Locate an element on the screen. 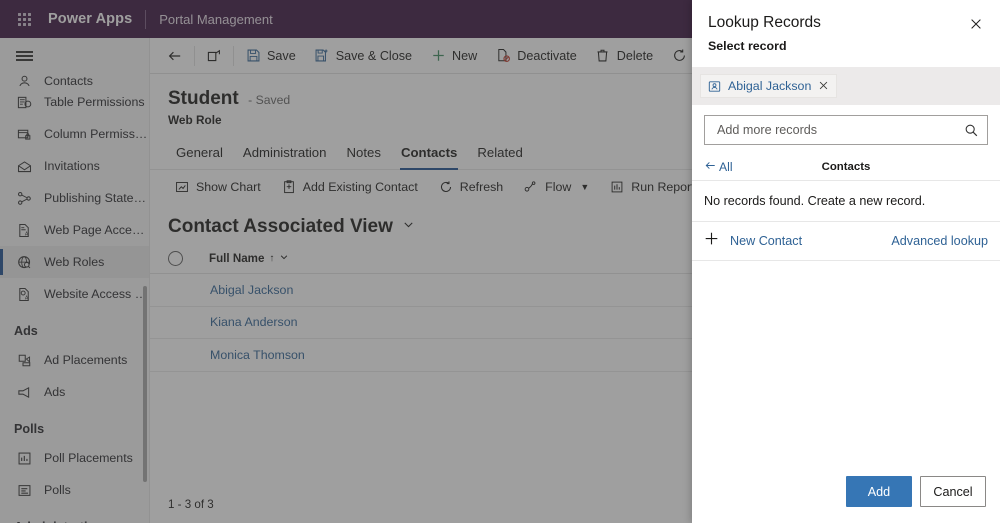 This screenshot has height=523, width=1000. lookup-results-header: All Contacts is located at coordinates (846, 167).